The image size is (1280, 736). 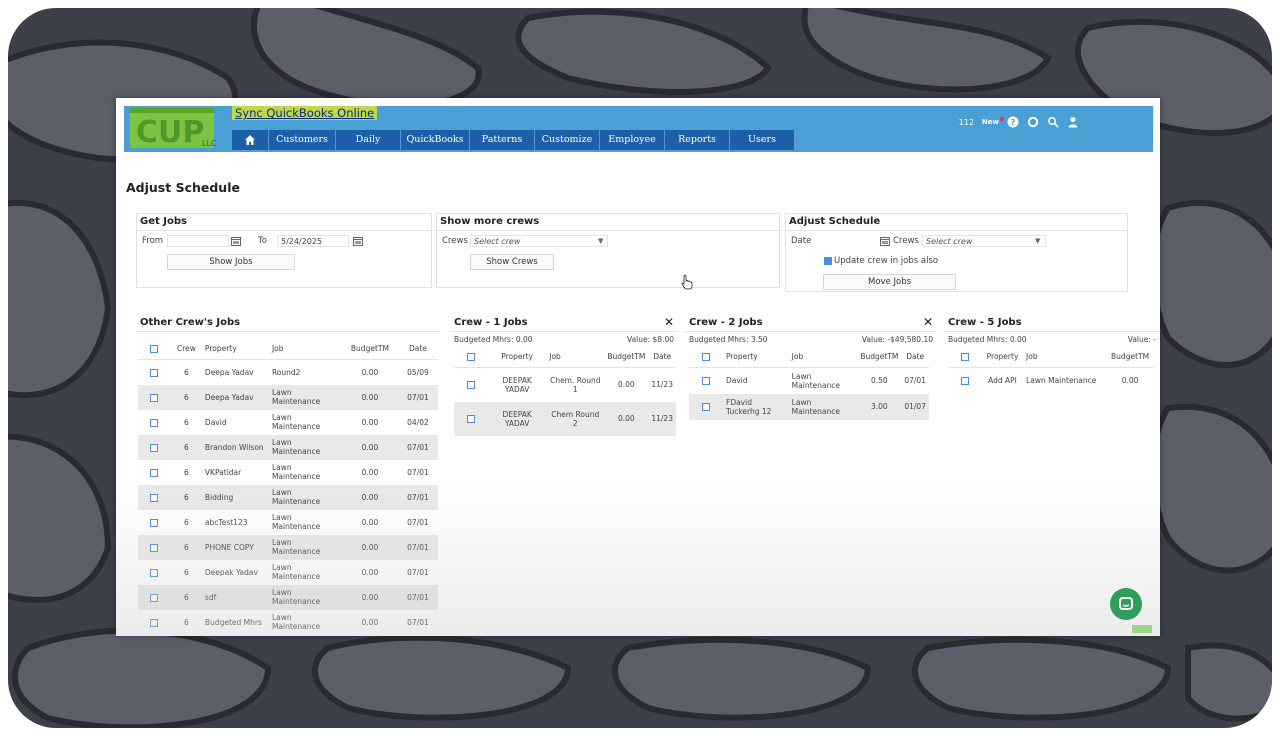 What do you see at coordinates (235, 397) in the screenshot?
I see `table-cell: Deepa Yadav` at bounding box center [235, 397].